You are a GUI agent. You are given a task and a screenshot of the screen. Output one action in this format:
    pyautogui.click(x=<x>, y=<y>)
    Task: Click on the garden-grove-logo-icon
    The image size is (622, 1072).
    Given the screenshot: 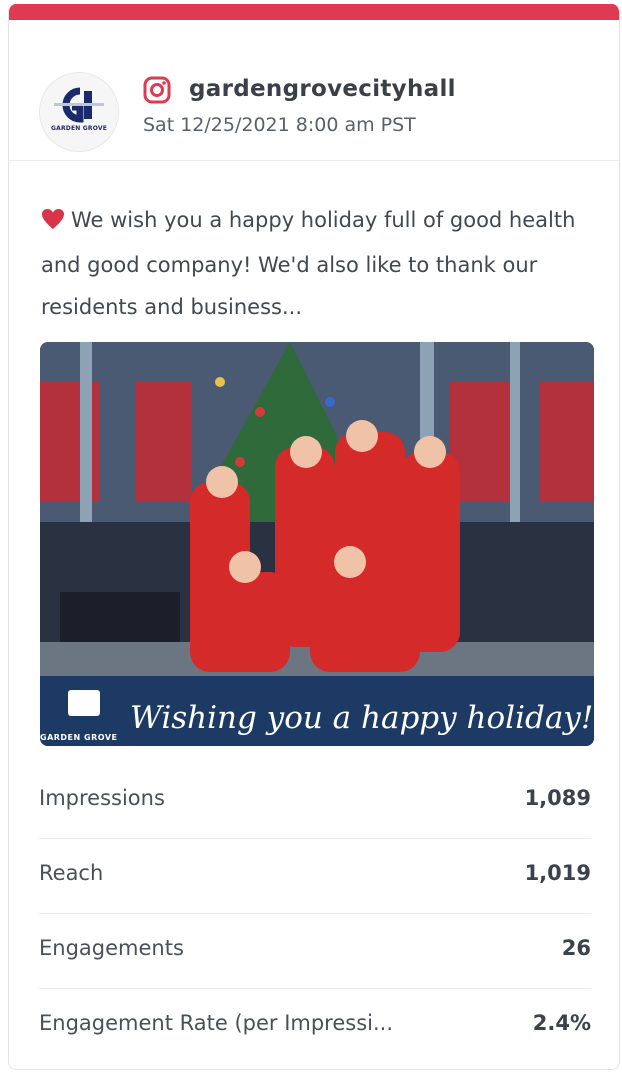 What is the action you would take?
    pyautogui.click(x=79, y=105)
    